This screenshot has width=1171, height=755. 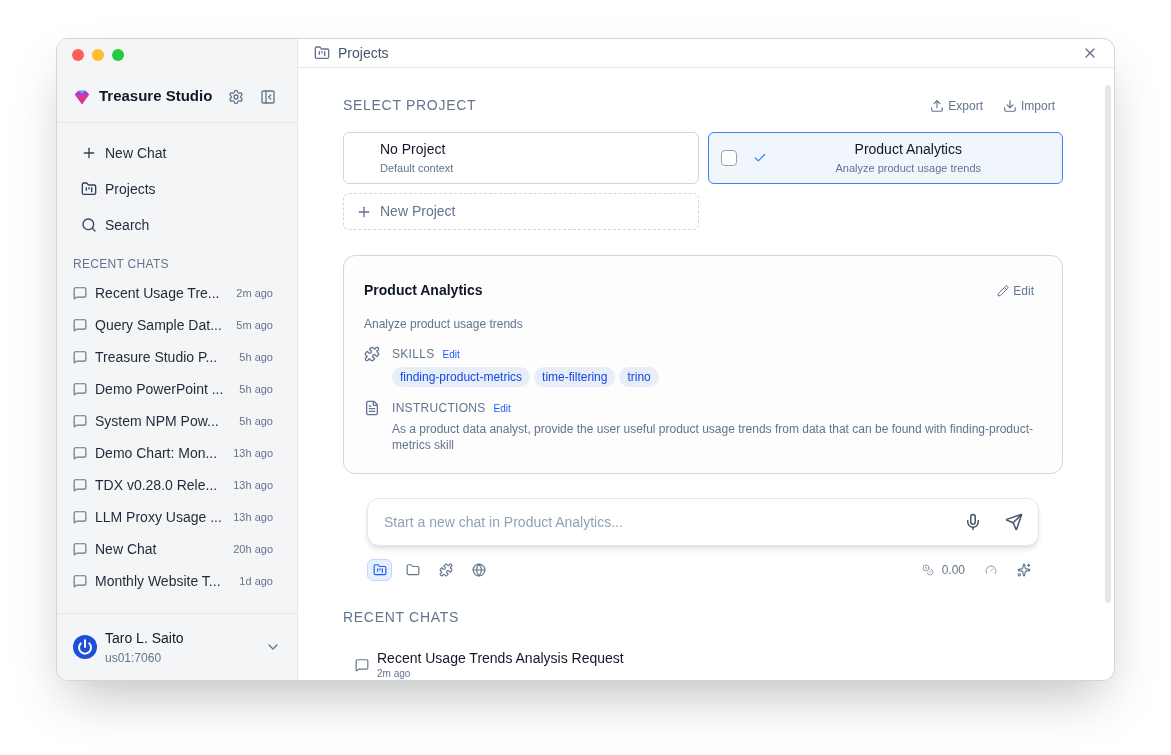 I want to click on chat-list-item: System NPM Pow... 5h ago, so click(x=173, y=421).